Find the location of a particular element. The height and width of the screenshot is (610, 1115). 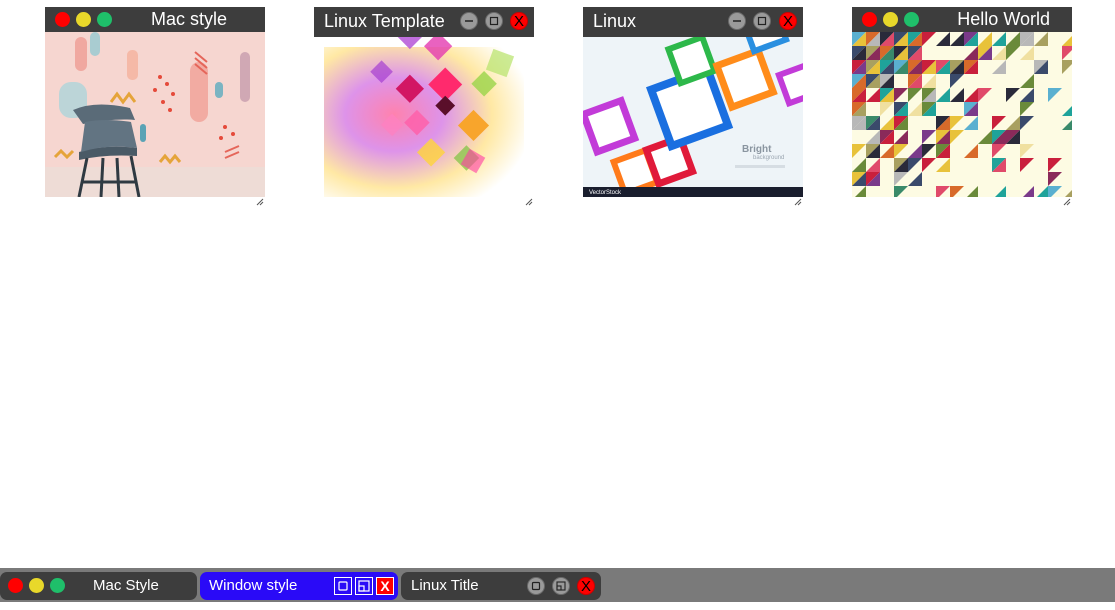

image-text-sub: background is located at coordinates (769, 158).